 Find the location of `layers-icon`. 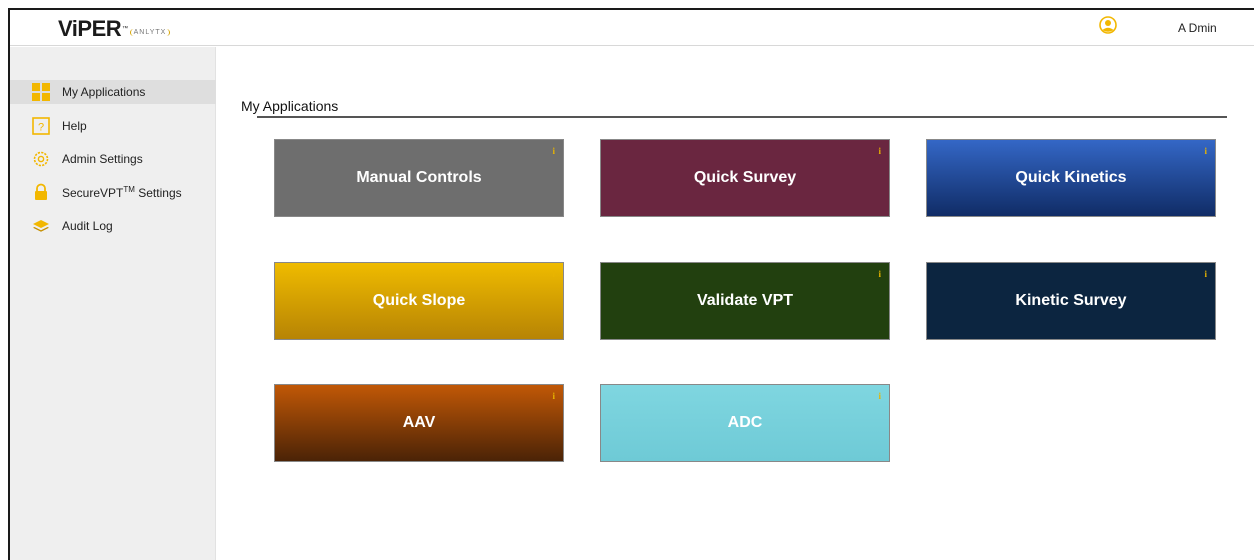

layers-icon is located at coordinates (41, 226).